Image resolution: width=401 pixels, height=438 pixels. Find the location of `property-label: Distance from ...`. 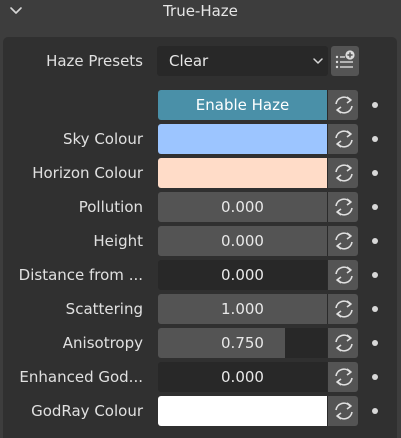

property-label: Distance from ... is located at coordinates (80, 275).